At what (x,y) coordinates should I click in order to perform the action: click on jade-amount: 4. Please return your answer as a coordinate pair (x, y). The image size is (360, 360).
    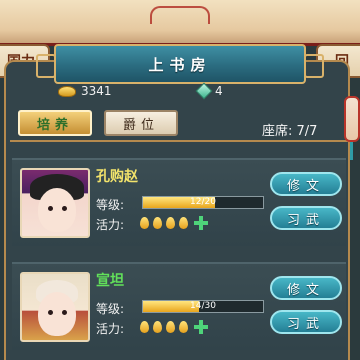
    Looking at the image, I should click on (219, 91).